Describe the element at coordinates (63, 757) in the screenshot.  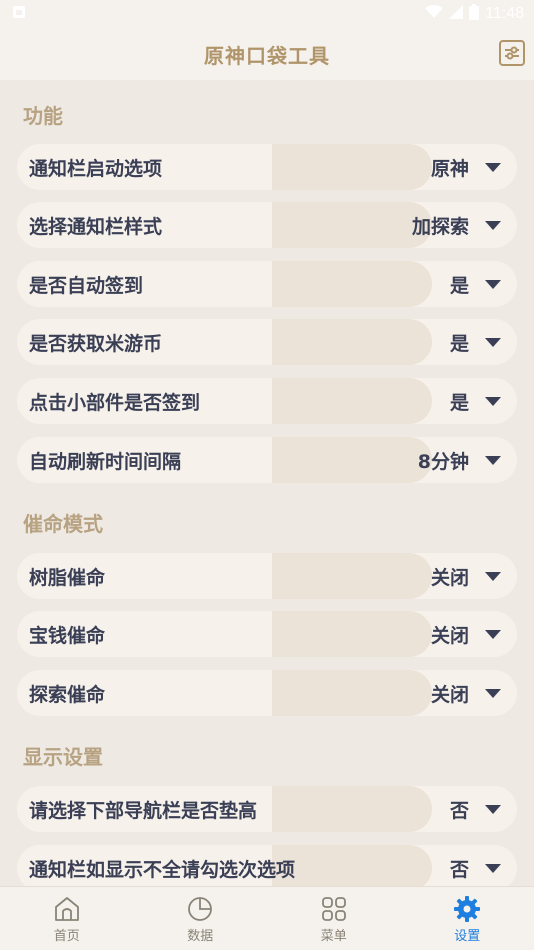
I see `section-title-display: 显示设置` at that location.